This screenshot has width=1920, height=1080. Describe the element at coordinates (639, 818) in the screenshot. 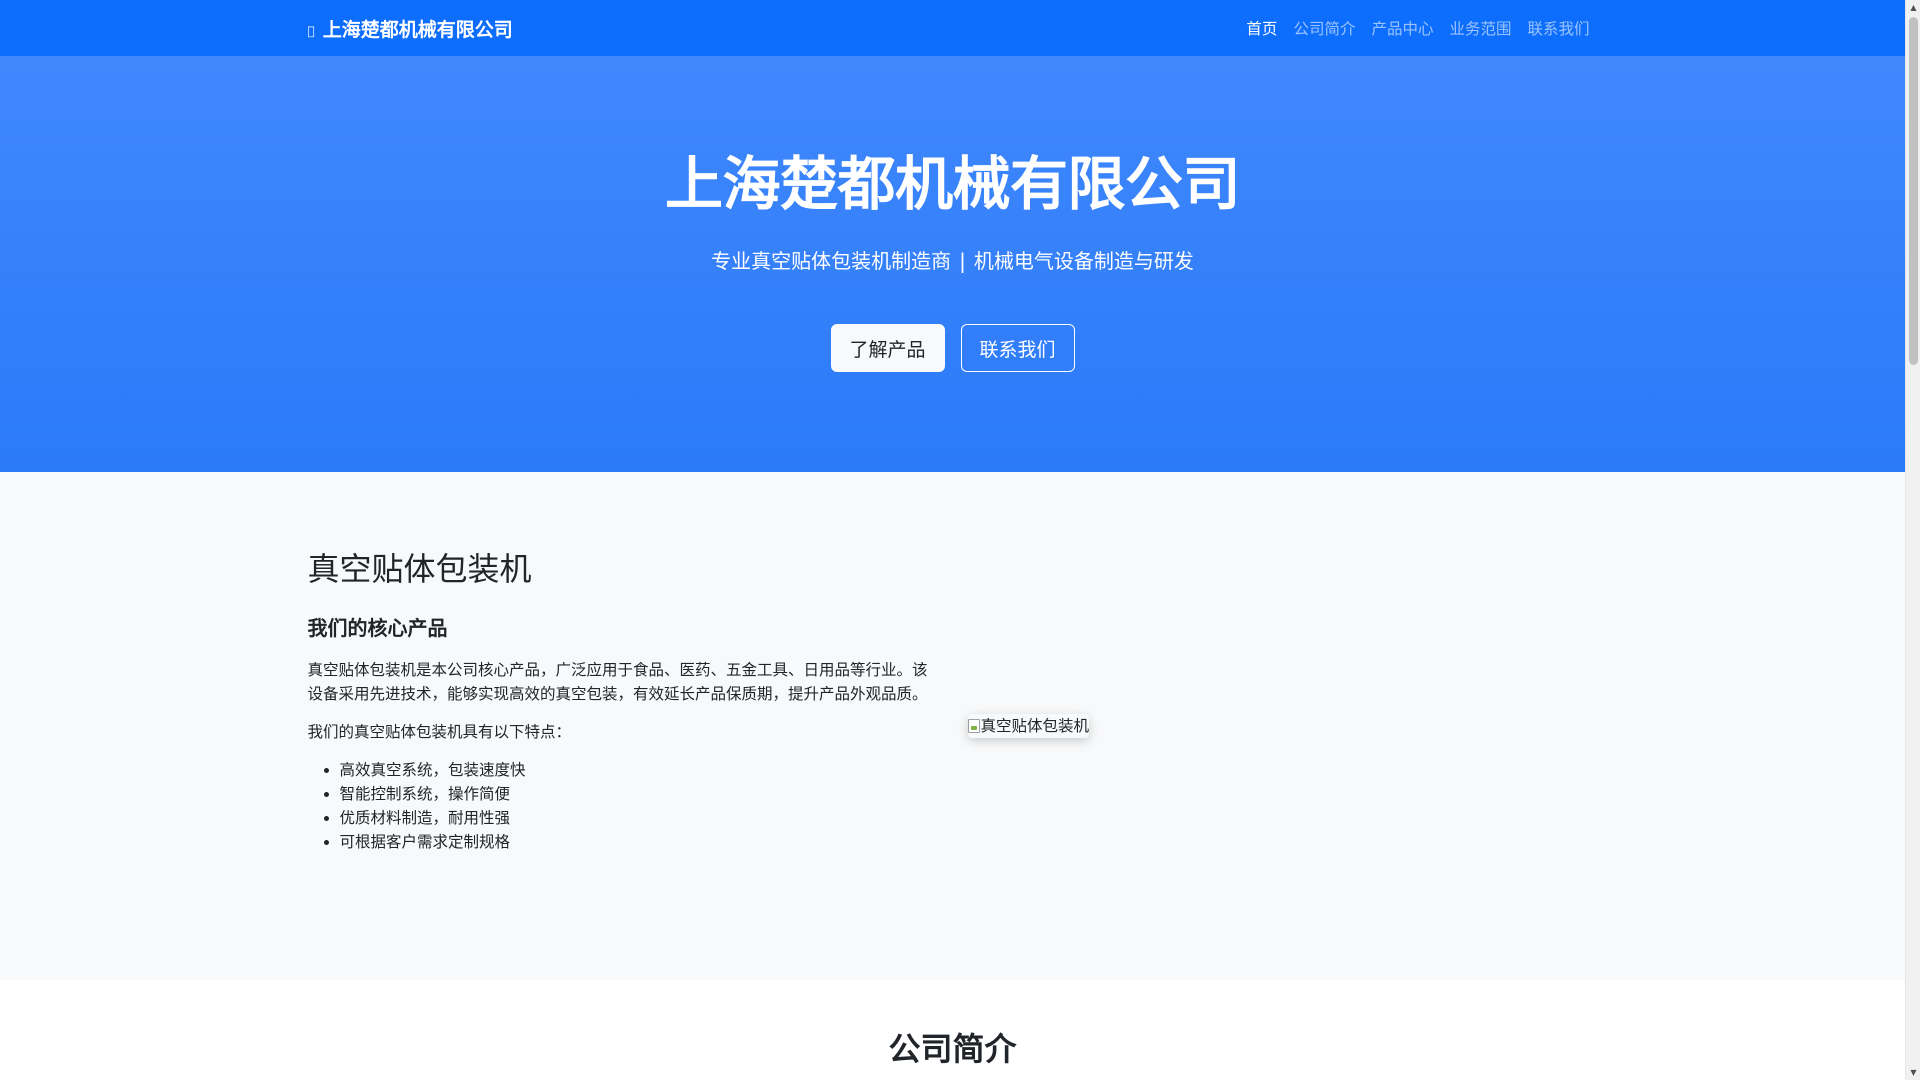

I see `list-item: 优质材料制造，耐用性强` at that location.